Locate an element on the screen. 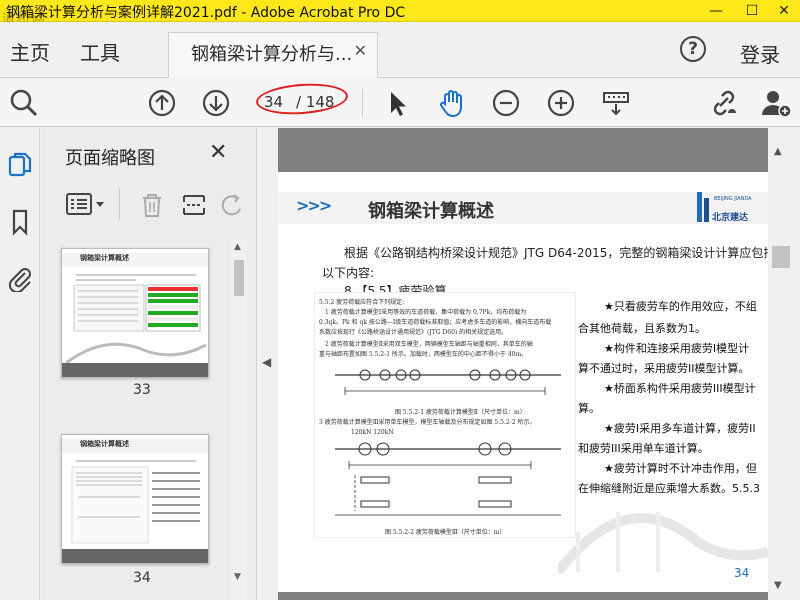  page-down-icon is located at coordinates (216, 103).